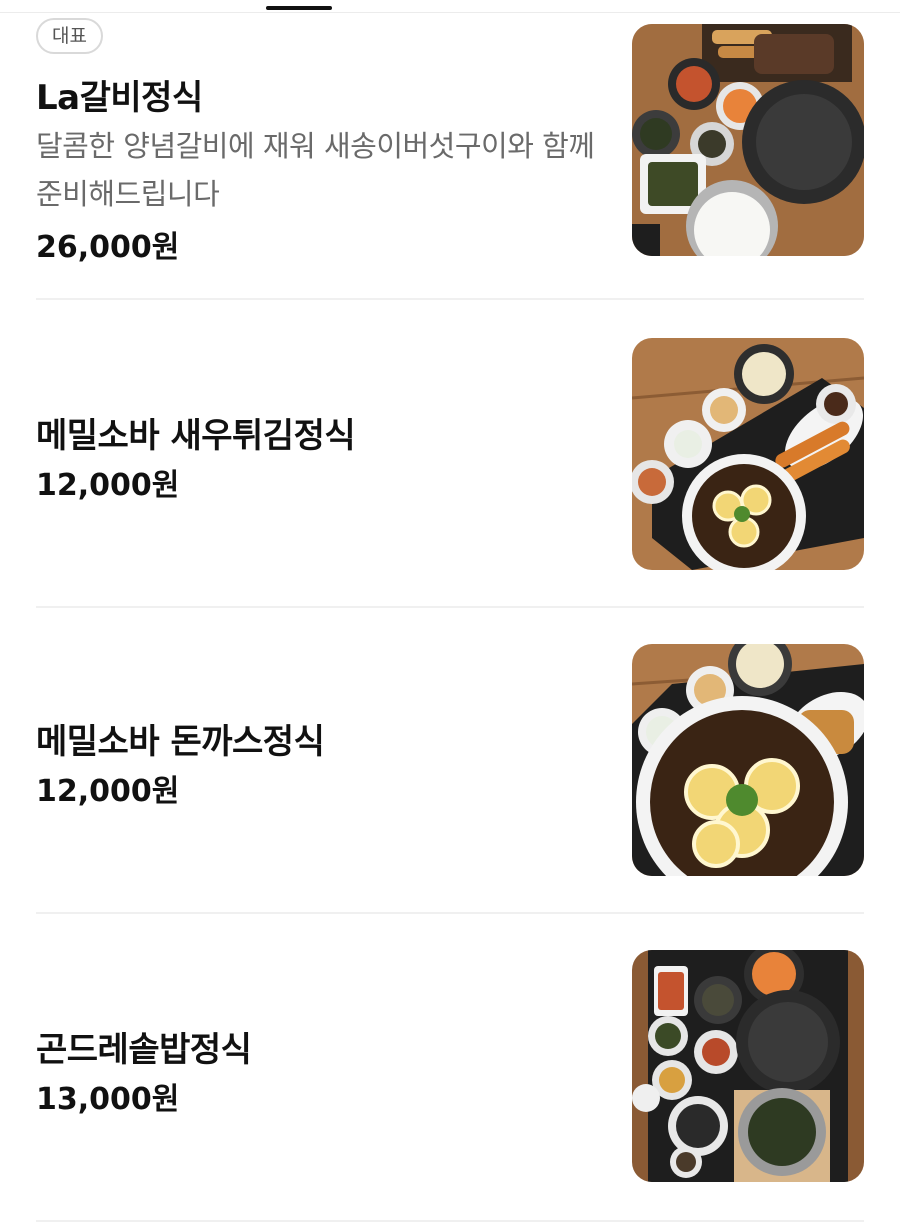  Describe the element at coordinates (119, 98) in the screenshot. I see `menu-item-name: La갈비정식` at that location.